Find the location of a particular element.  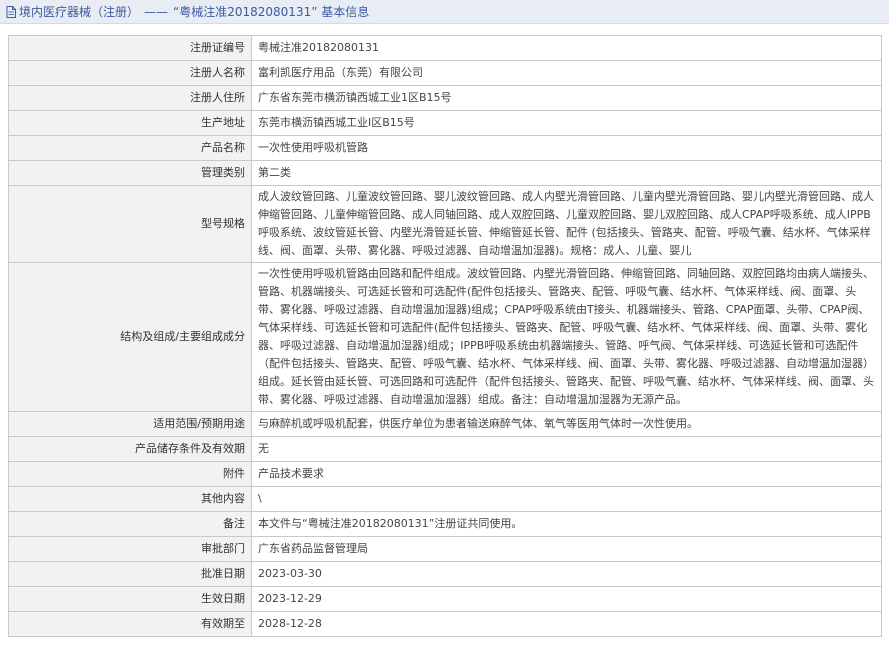

field-value: \ is located at coordinates (566, 499).